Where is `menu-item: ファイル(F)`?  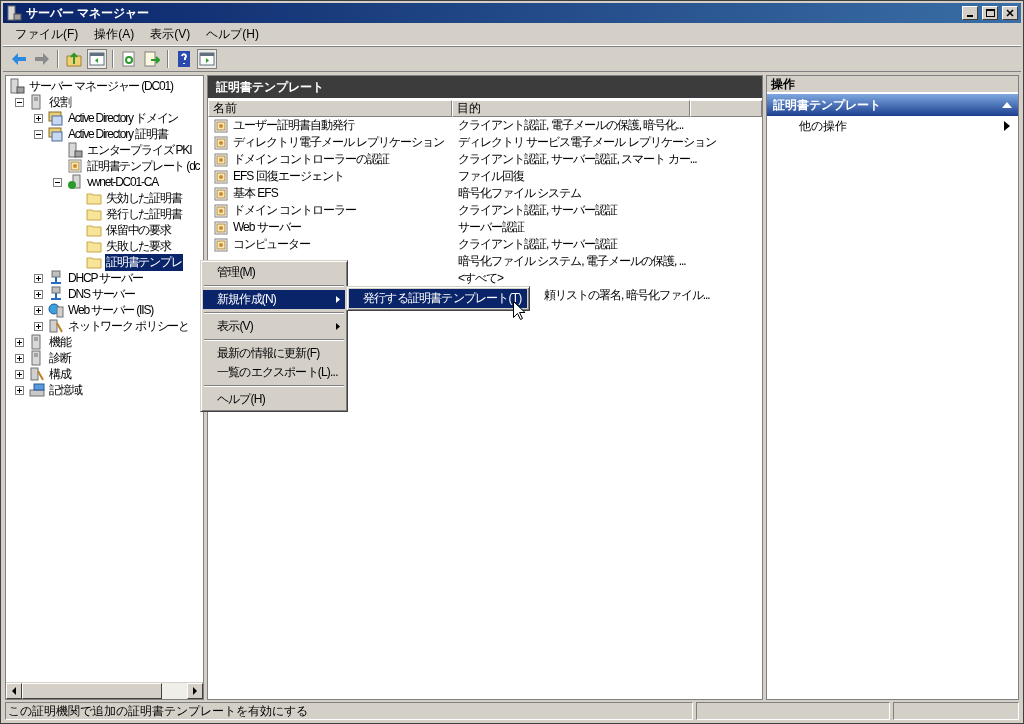 menu-item: ファイル(F) is located at coordinates (47, 34).